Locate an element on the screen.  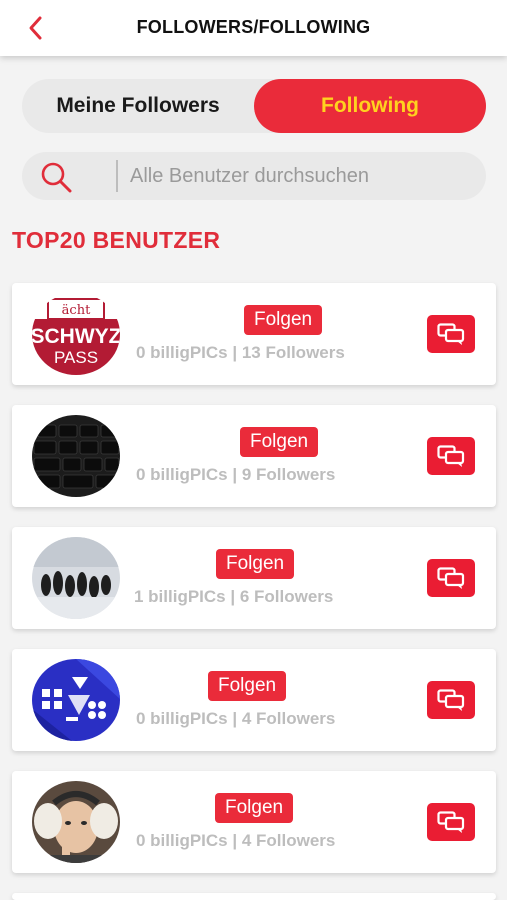
user-stats: 1 billigPICs | 6 Followers is located at coordinates (234, 596).